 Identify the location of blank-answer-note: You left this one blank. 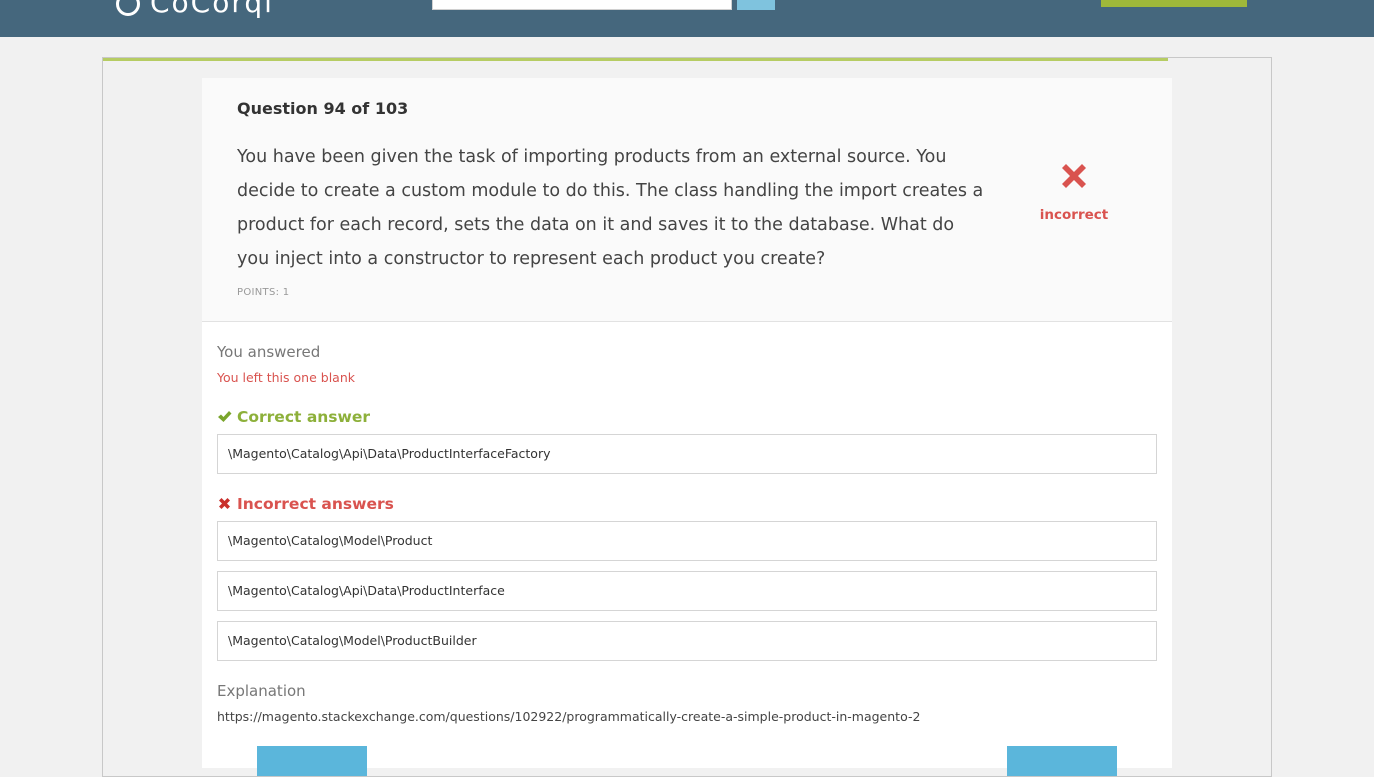
(286, 377).